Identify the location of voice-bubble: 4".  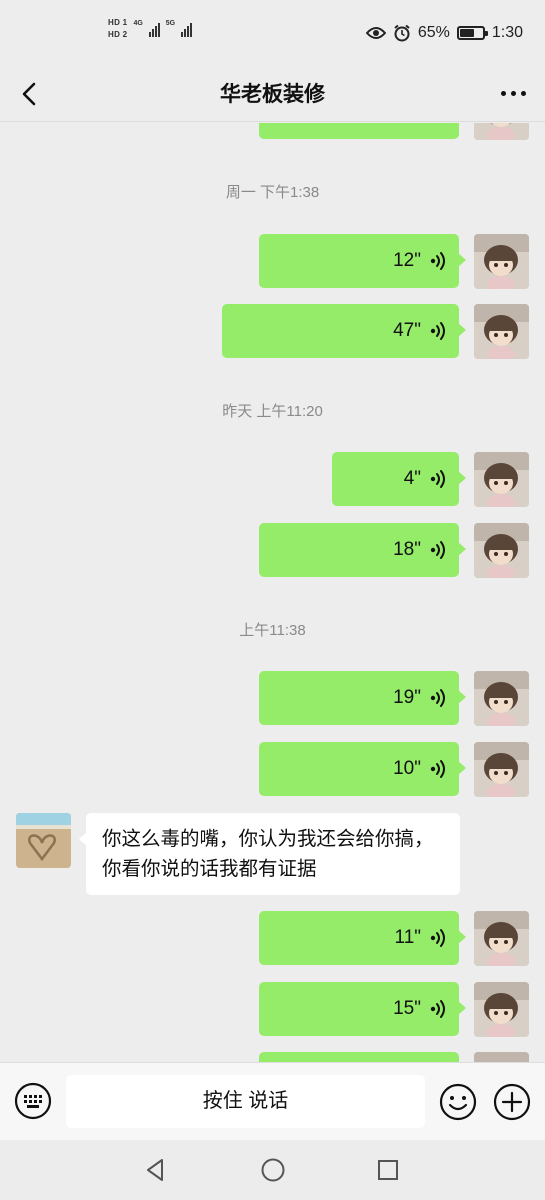
(399, 479).